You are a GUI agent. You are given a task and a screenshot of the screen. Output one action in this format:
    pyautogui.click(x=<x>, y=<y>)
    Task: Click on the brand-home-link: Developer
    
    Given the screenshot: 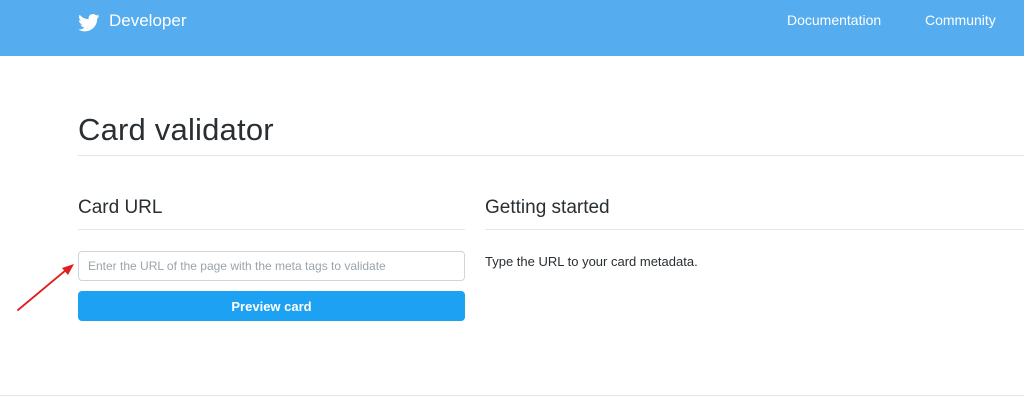 What is the action you would take?
    pyautogui.click(x=132, y=21)
    